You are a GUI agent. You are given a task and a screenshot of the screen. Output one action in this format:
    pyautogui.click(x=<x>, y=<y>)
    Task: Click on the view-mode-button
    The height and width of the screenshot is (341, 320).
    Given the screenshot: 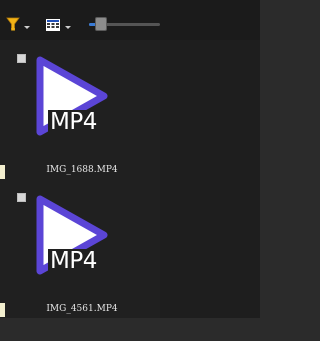 What is the action you would take?
    pyautogui.click(x=60, y=26)
    